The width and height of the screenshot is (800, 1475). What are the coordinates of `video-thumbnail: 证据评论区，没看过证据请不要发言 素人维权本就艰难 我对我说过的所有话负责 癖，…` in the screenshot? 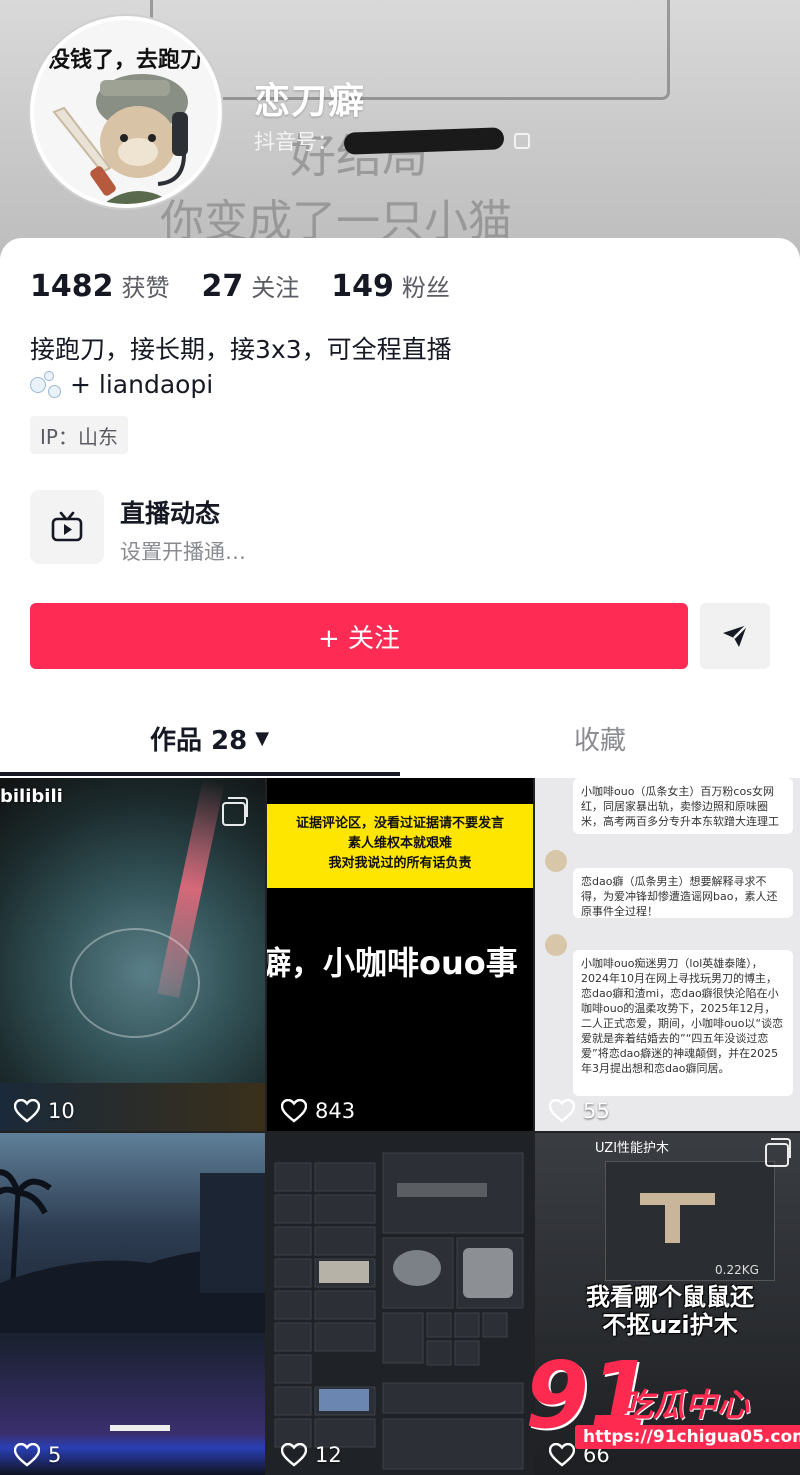 It's located at (400, 954).